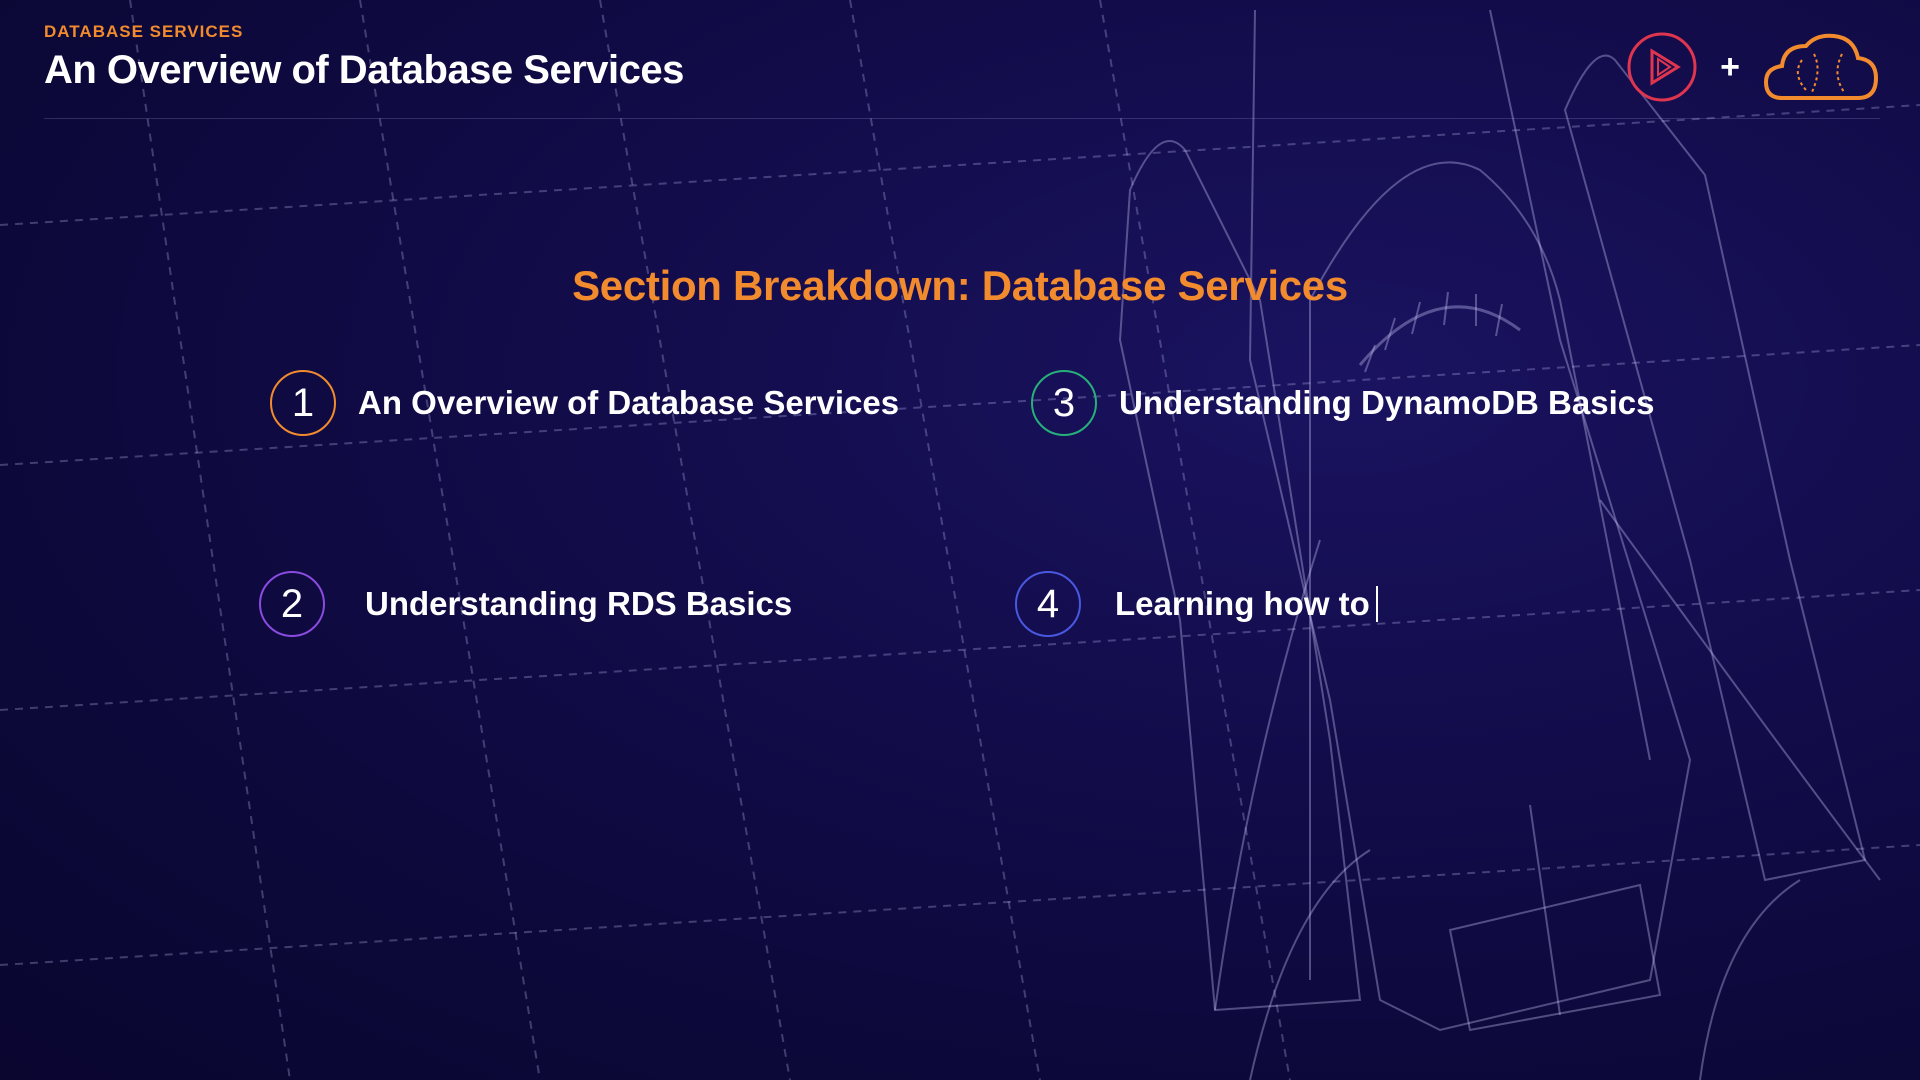 The width and height of the screenshot is (1920, 1080). Describe the element at coordinates (1821, 66) in the screenshot. I see `cloud-logo-icon` at that location.